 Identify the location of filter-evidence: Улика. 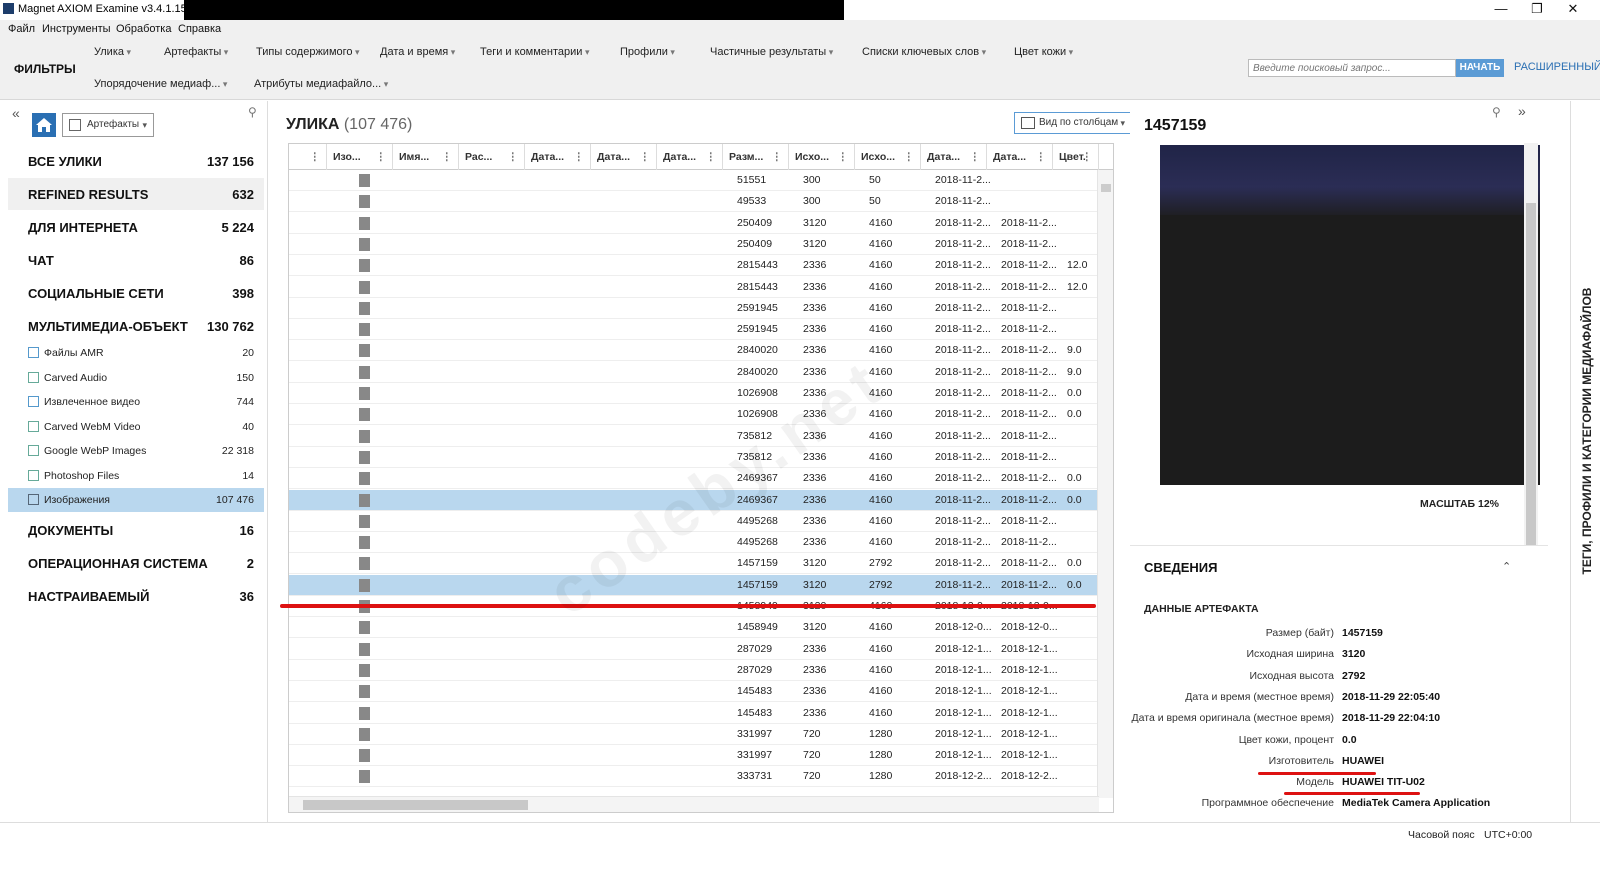
(112, 52).